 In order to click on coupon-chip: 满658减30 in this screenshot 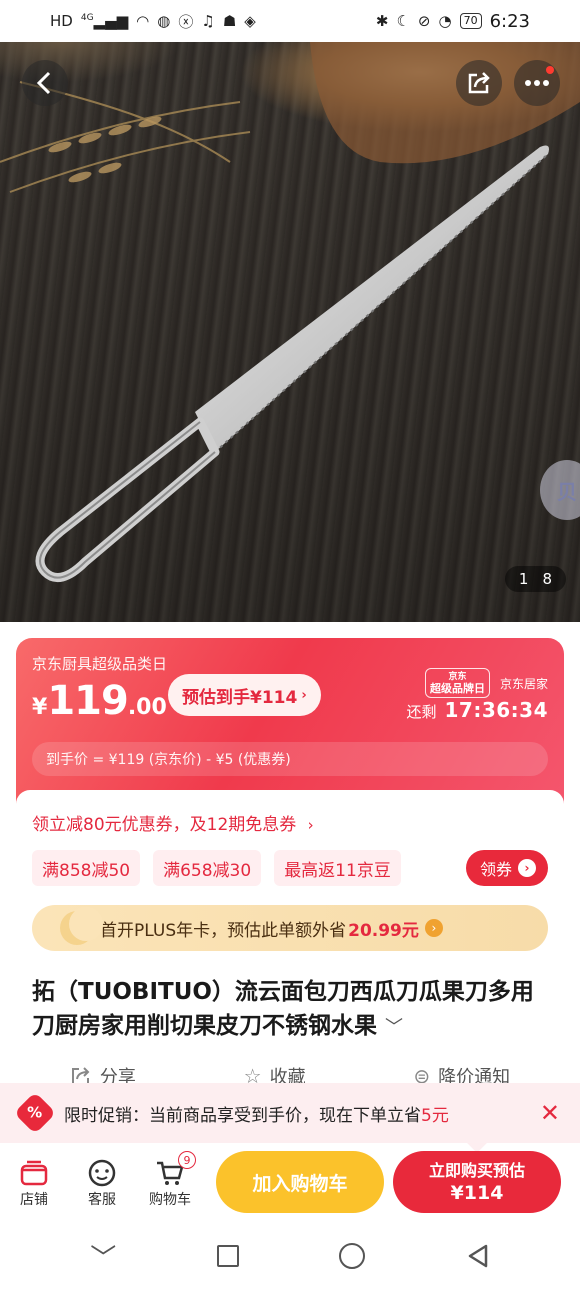, I will do `click(207, 868)`.